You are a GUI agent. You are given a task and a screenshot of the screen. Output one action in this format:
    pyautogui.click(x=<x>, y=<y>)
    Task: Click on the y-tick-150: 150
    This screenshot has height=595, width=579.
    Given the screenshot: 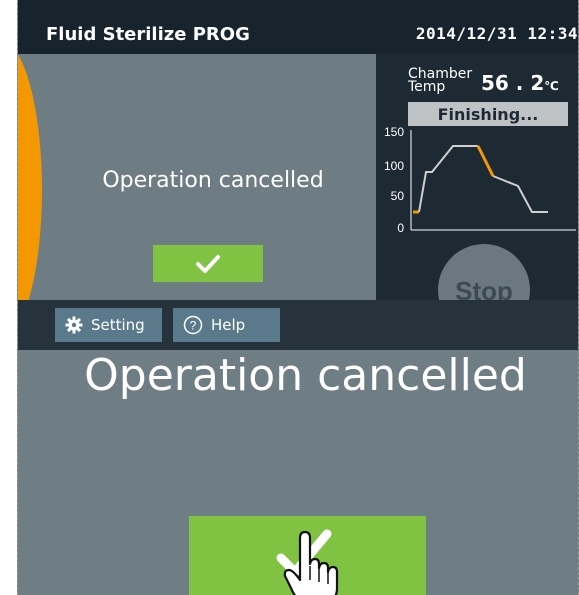 What is the action you would take?
    pyautogui.click(x=394, y=132)
    